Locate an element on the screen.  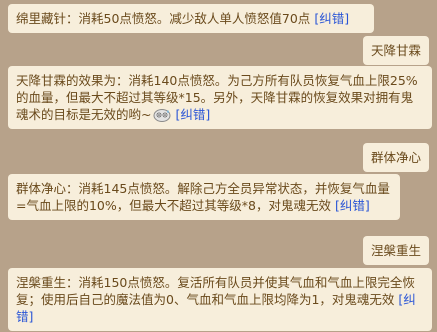
message-text: 天降甘霖 is located at coordinates (395, 50).